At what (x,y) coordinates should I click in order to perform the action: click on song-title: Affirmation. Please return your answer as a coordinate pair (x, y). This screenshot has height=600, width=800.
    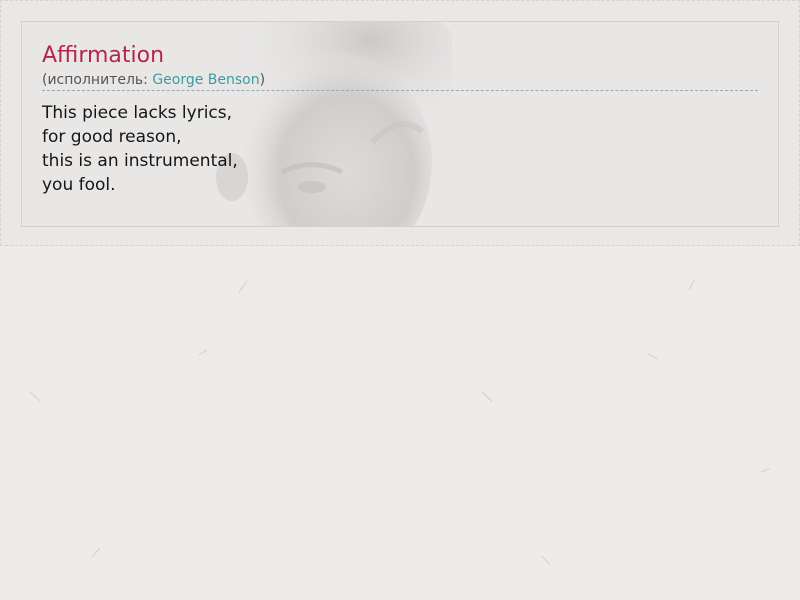
    Looking at the image, I should click on (103, 55).